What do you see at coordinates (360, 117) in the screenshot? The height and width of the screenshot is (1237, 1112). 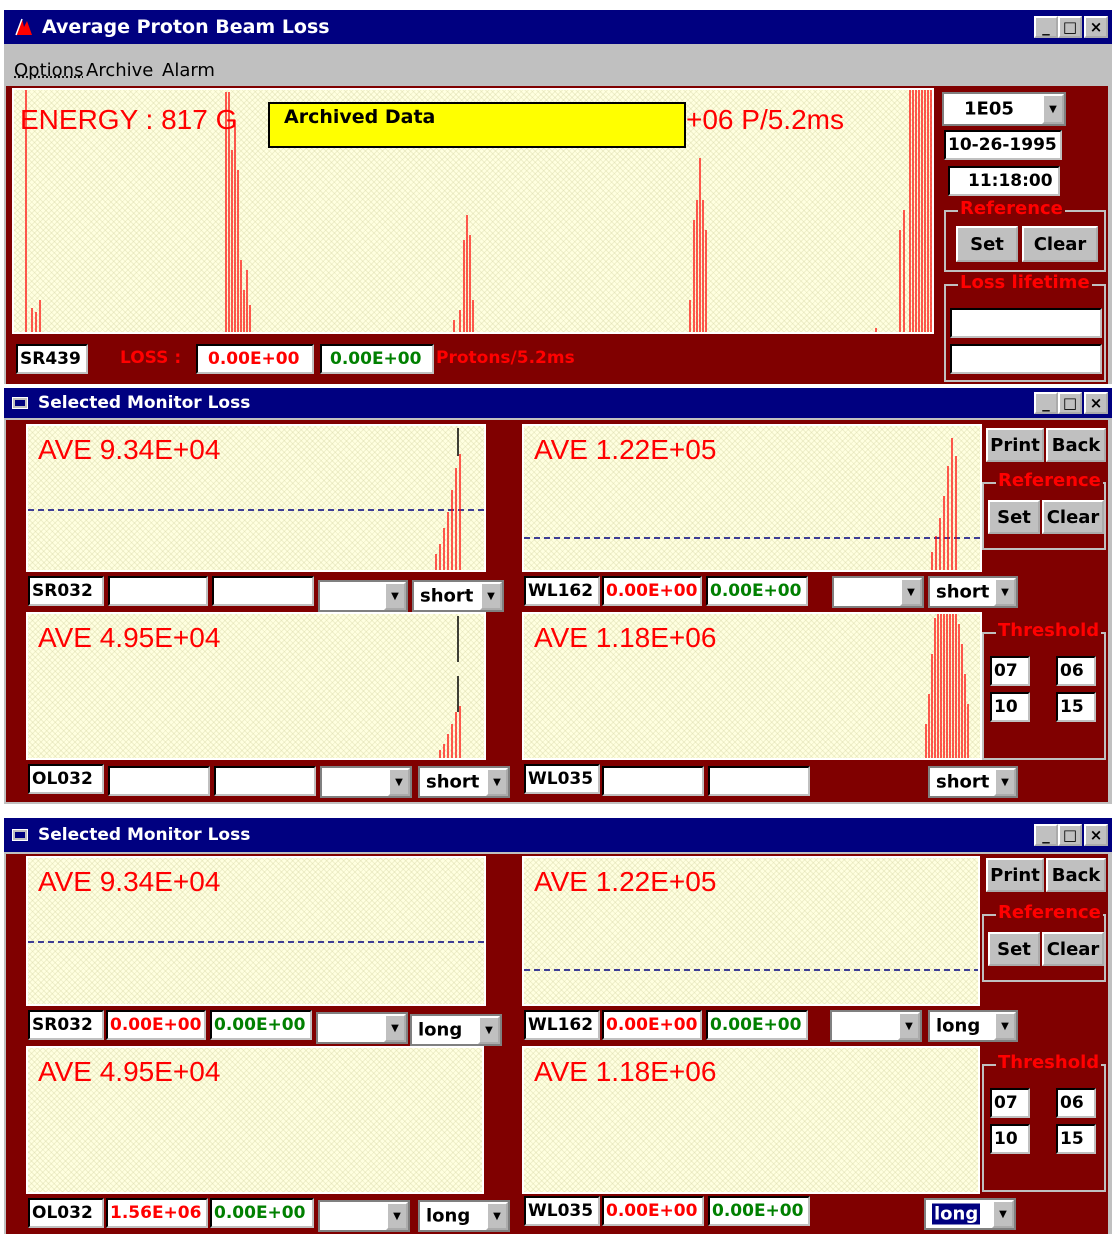 I see `archived-data-label: Archived Data` at bounding box center [360, 117].